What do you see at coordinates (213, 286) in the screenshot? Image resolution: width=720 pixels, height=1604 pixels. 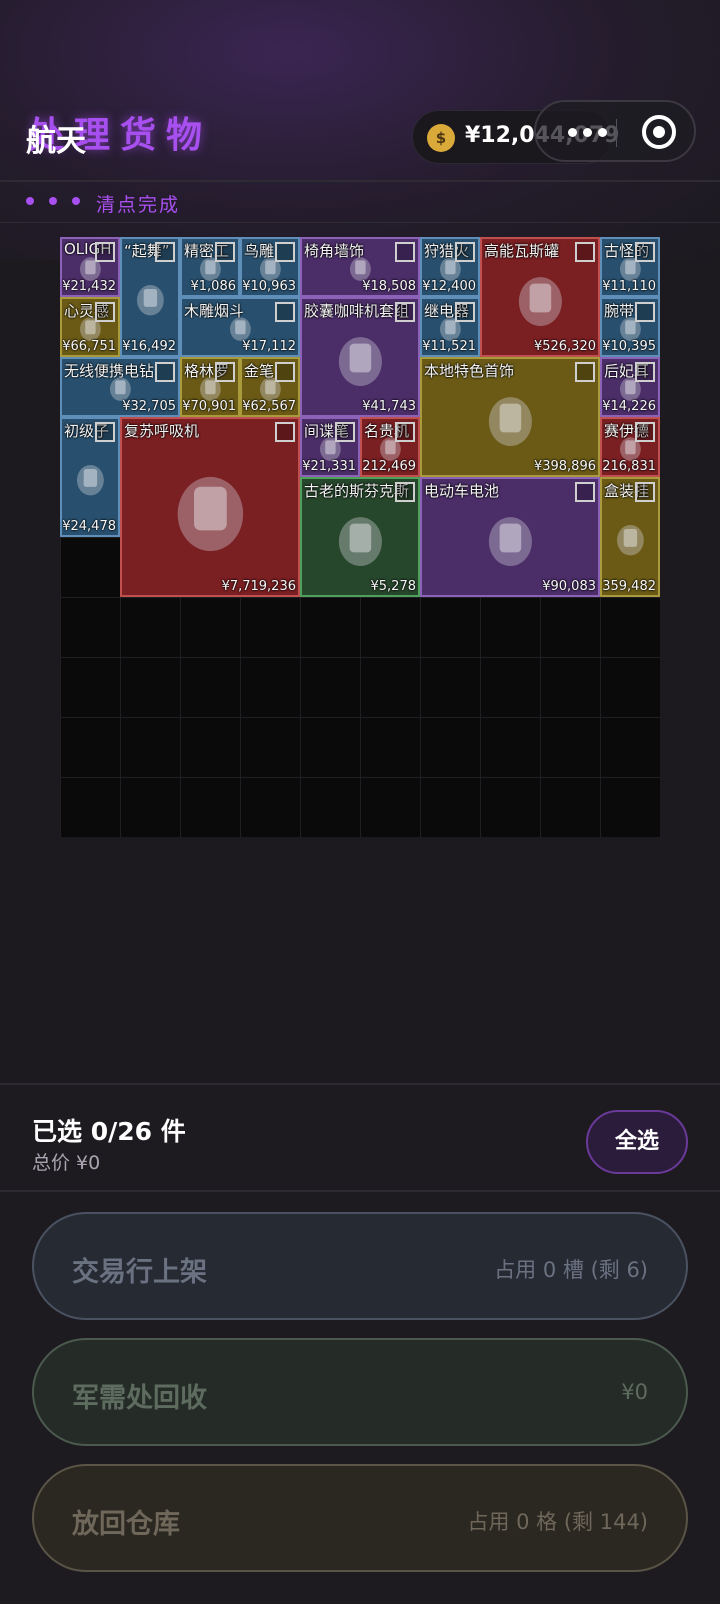 I see `item-price: ¥1,086` at bounding box center [213, 286].